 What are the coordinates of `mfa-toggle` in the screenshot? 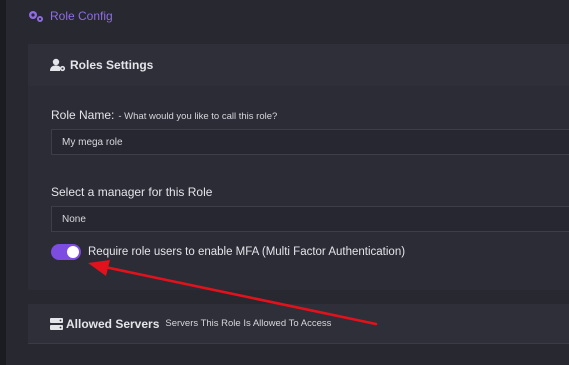 It's located at (66, 252).